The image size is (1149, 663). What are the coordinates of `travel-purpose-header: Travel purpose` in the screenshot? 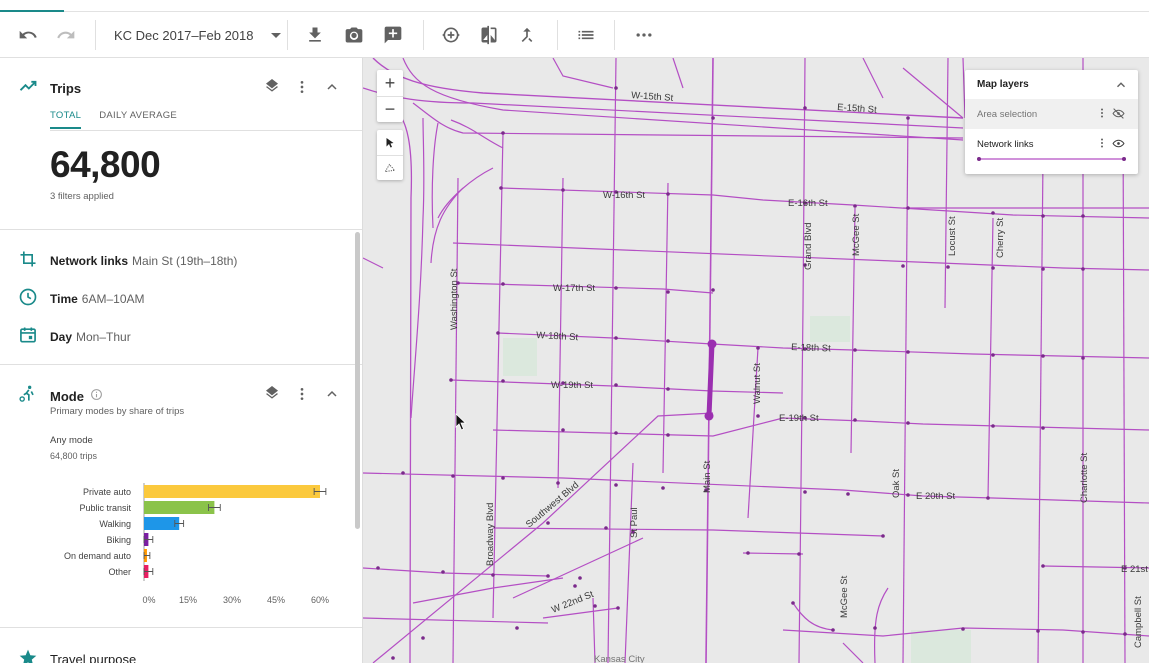 It's located at (77, 655).